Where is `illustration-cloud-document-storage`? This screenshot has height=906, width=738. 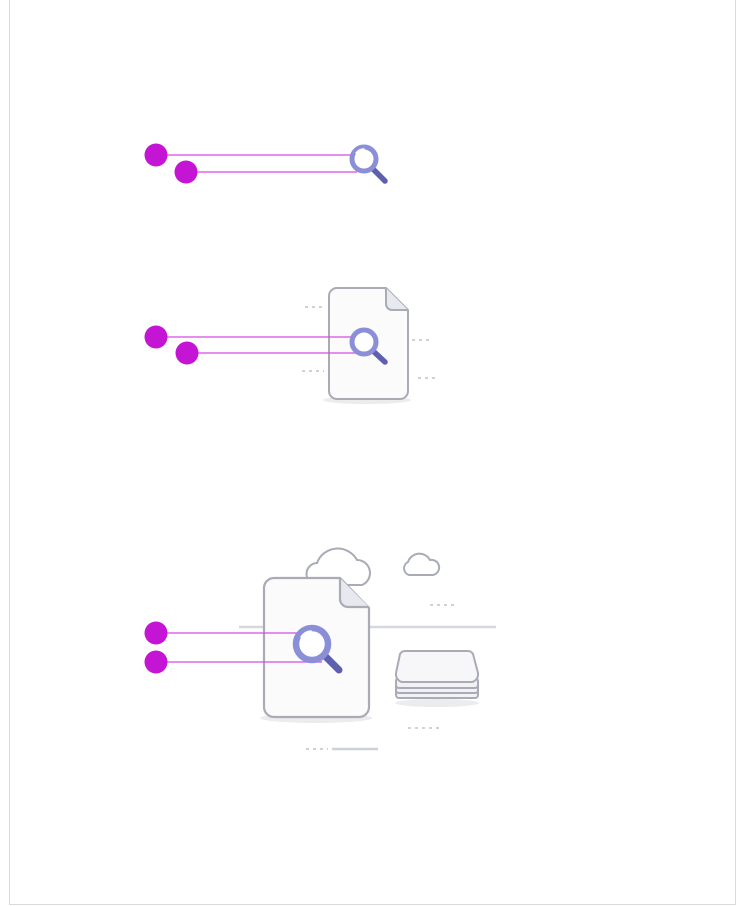
illustration-cloud-document-storage is located at coordinates (320, 649).